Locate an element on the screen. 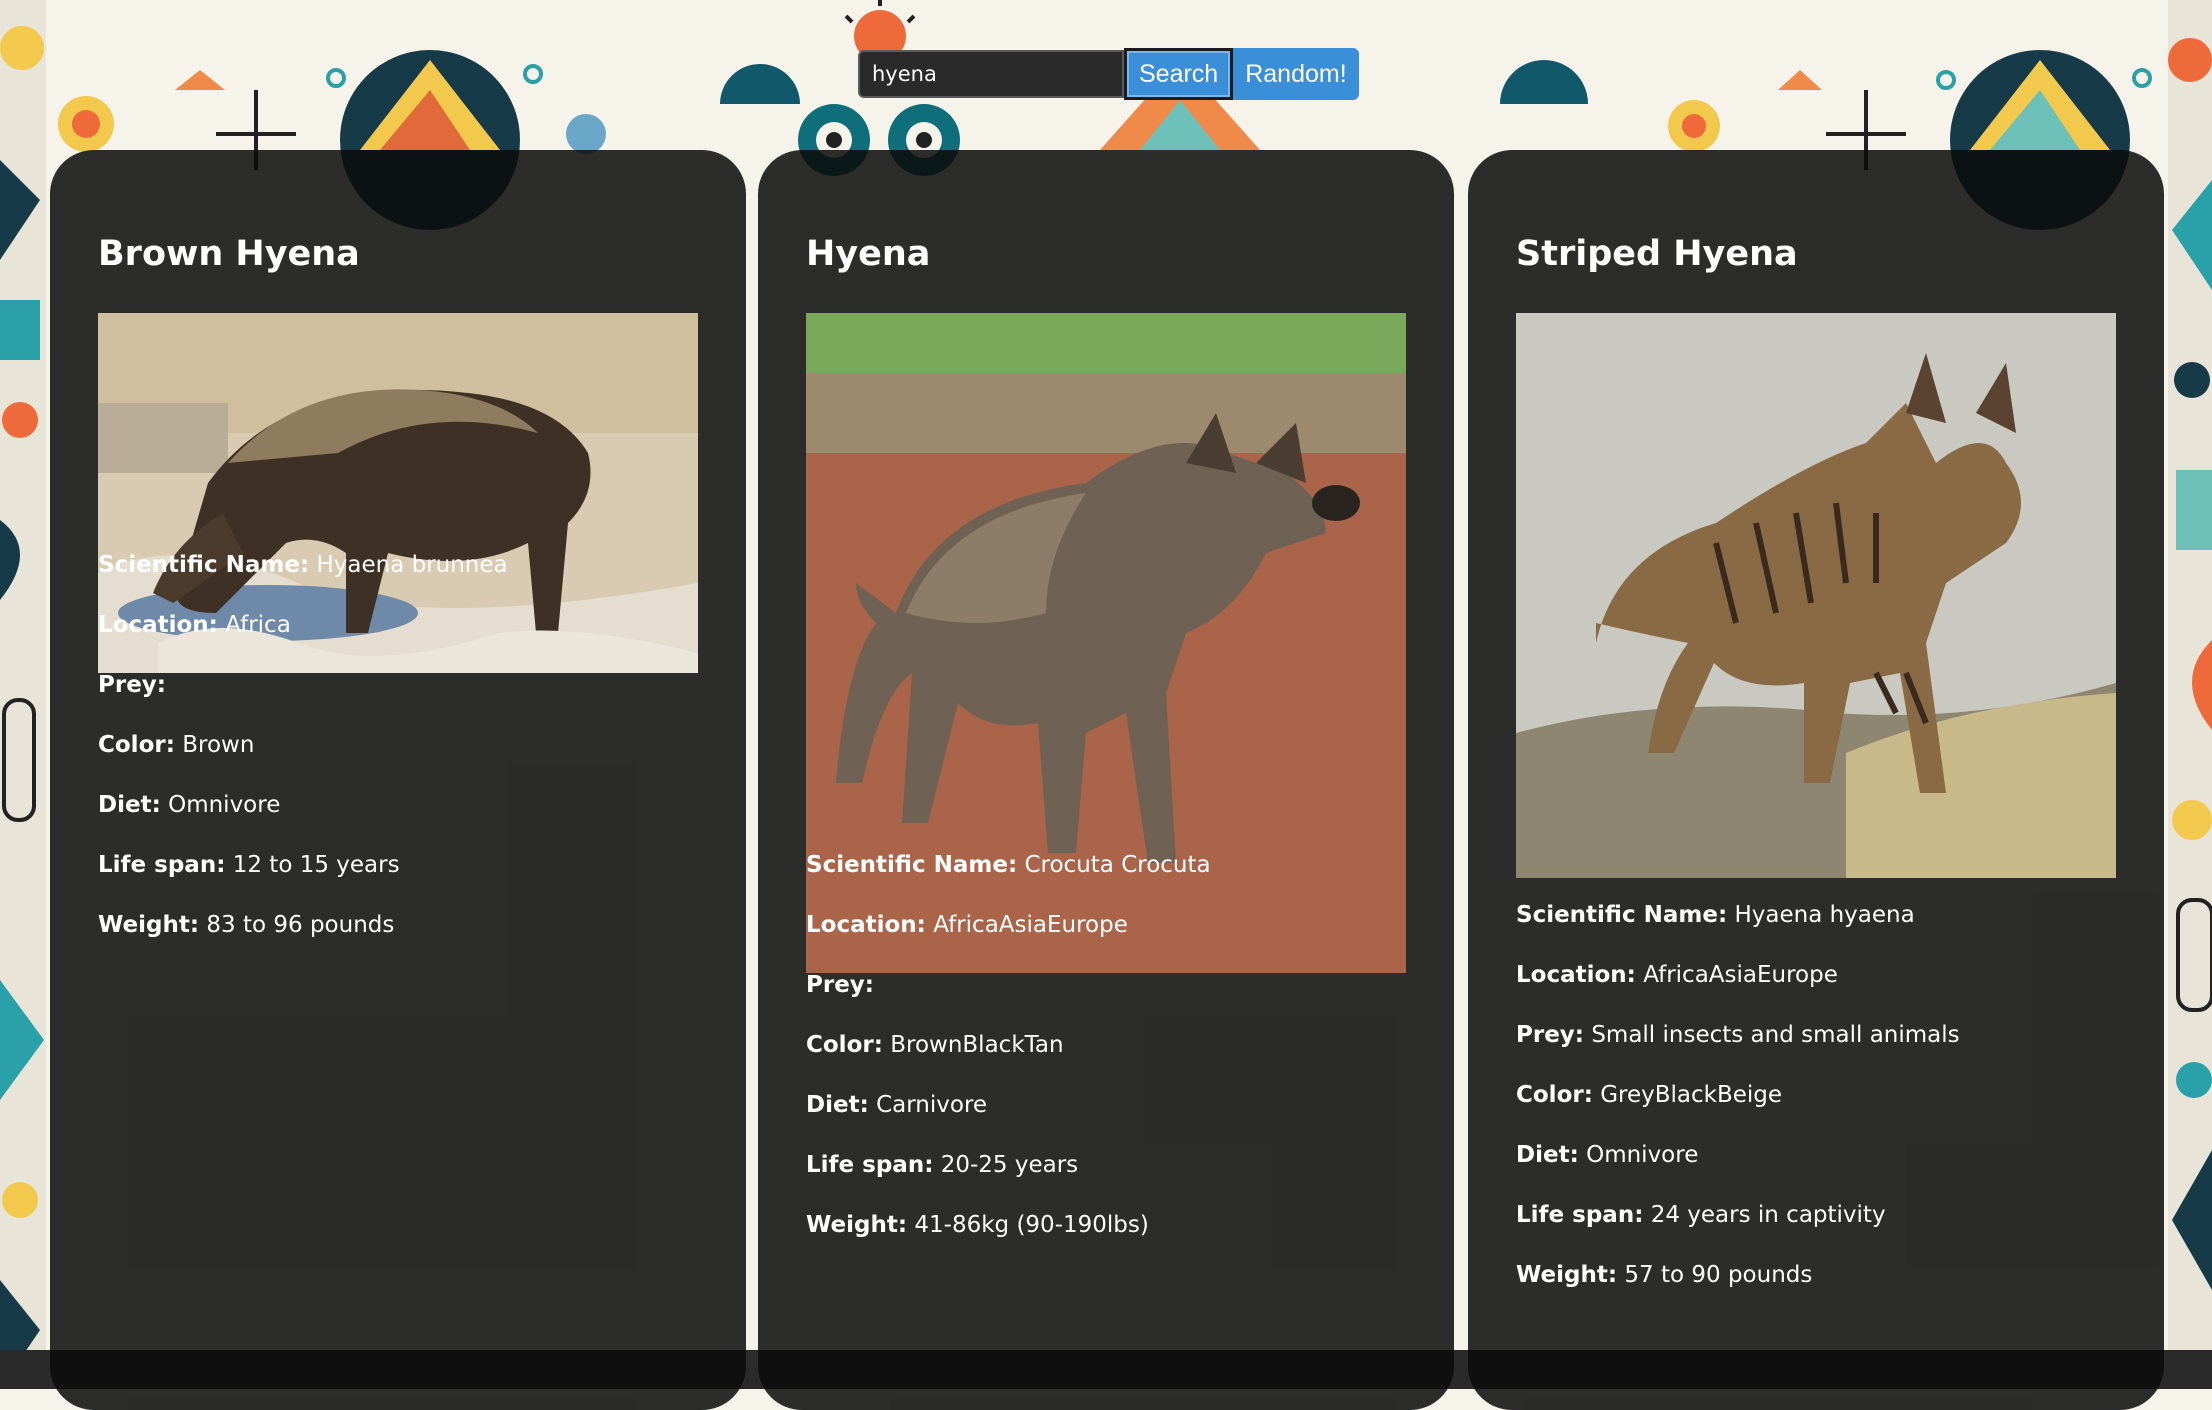 This screenshot has height=1410, width=2212. search-bar: Search Random! is located at coordinates (1108, 75).